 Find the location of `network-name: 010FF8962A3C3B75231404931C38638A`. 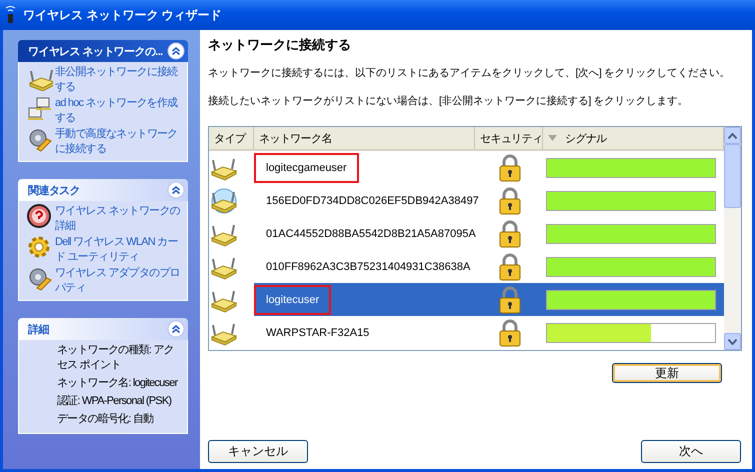

network-name: 010FF8962A3C3B75231404931C38638A is located at coordinates (368, 267).